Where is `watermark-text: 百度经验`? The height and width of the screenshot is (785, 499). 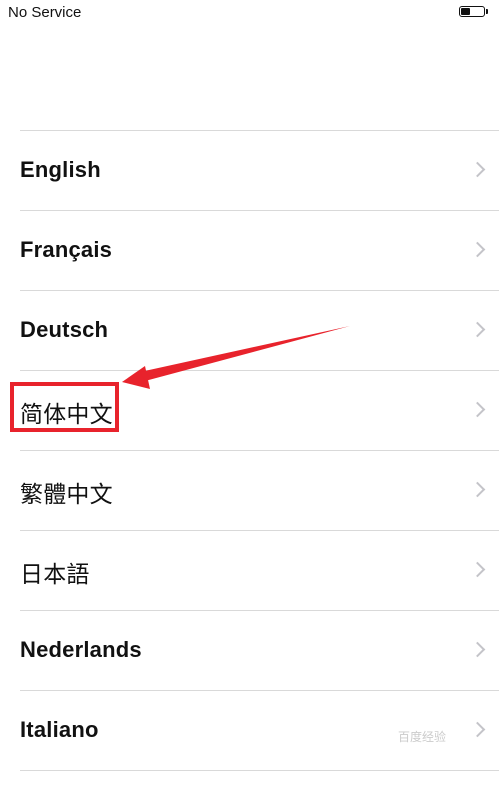
watermark-text: 百度经验 is located at coordinates (422, 737).